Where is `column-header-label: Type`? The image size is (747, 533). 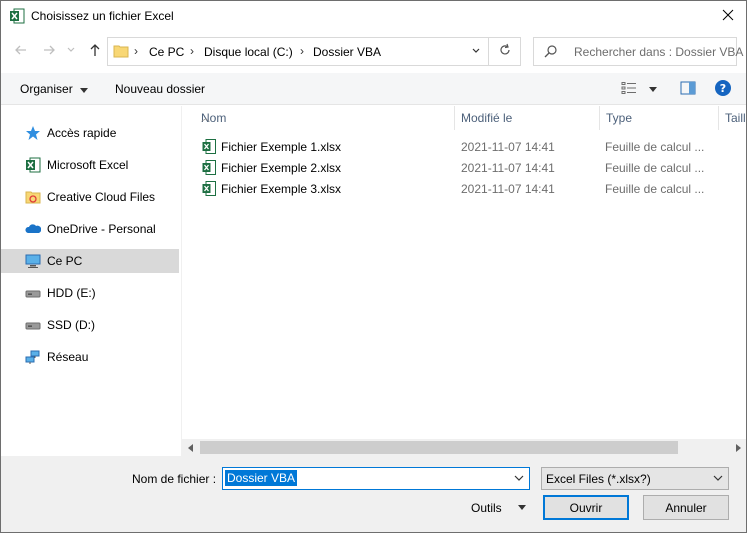
column-header-label: Type is located at coordinates (619, 118).